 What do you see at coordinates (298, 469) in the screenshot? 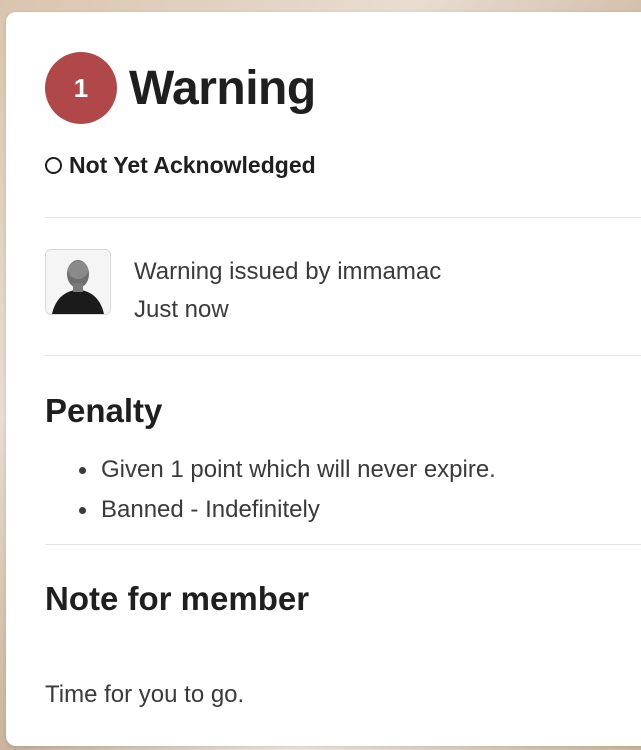
I see `penalty-item-text: Given 1 point which will never expire.` at bounding box center [298, 469].